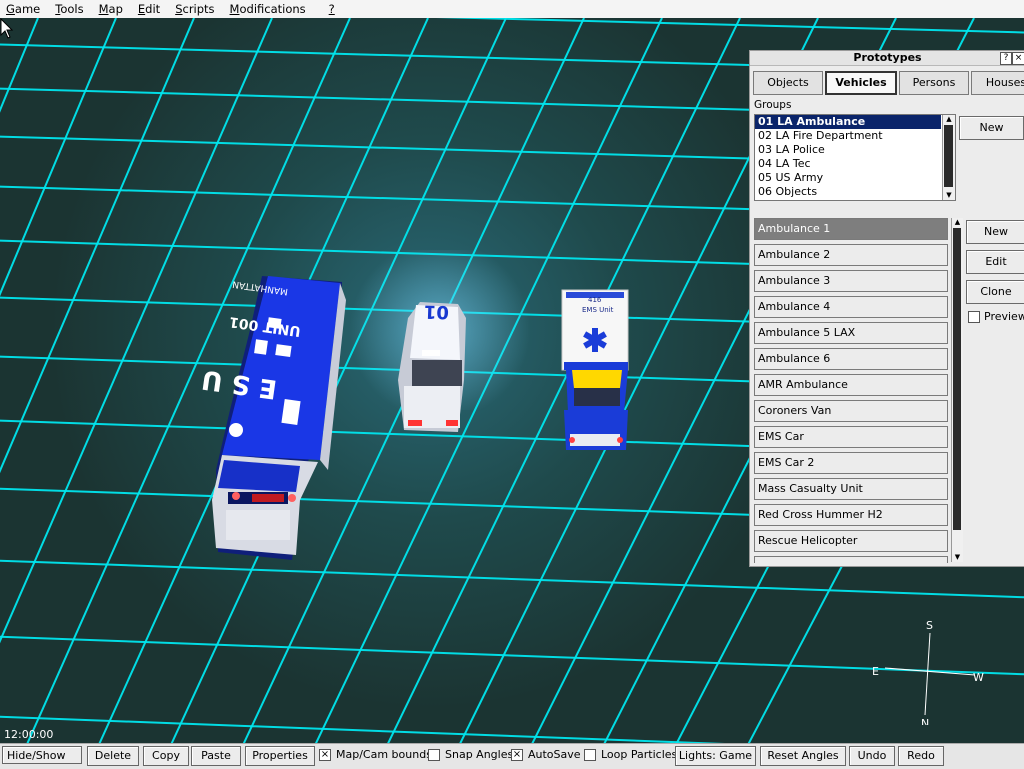 The height and width of the screenshot is (769, 1024). I want to click on tab-houses: Houses, so click(997, 83).